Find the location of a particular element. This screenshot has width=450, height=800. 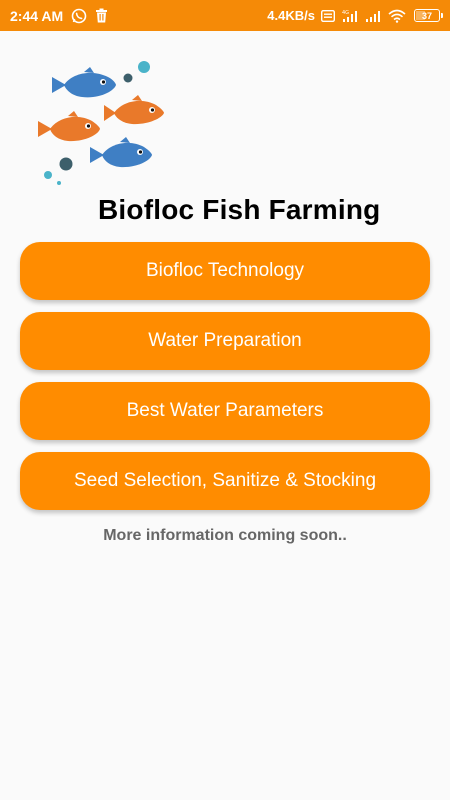

svg-text: 4G is located at coordinates (345, 13).